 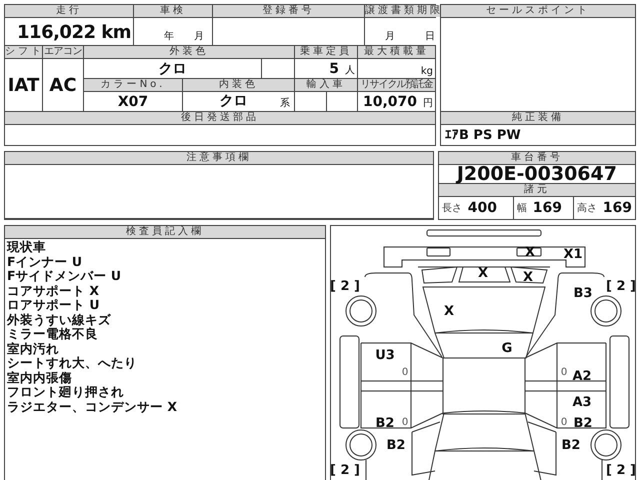 I want to click on spec-value: 400, so click(x=482, y=208).